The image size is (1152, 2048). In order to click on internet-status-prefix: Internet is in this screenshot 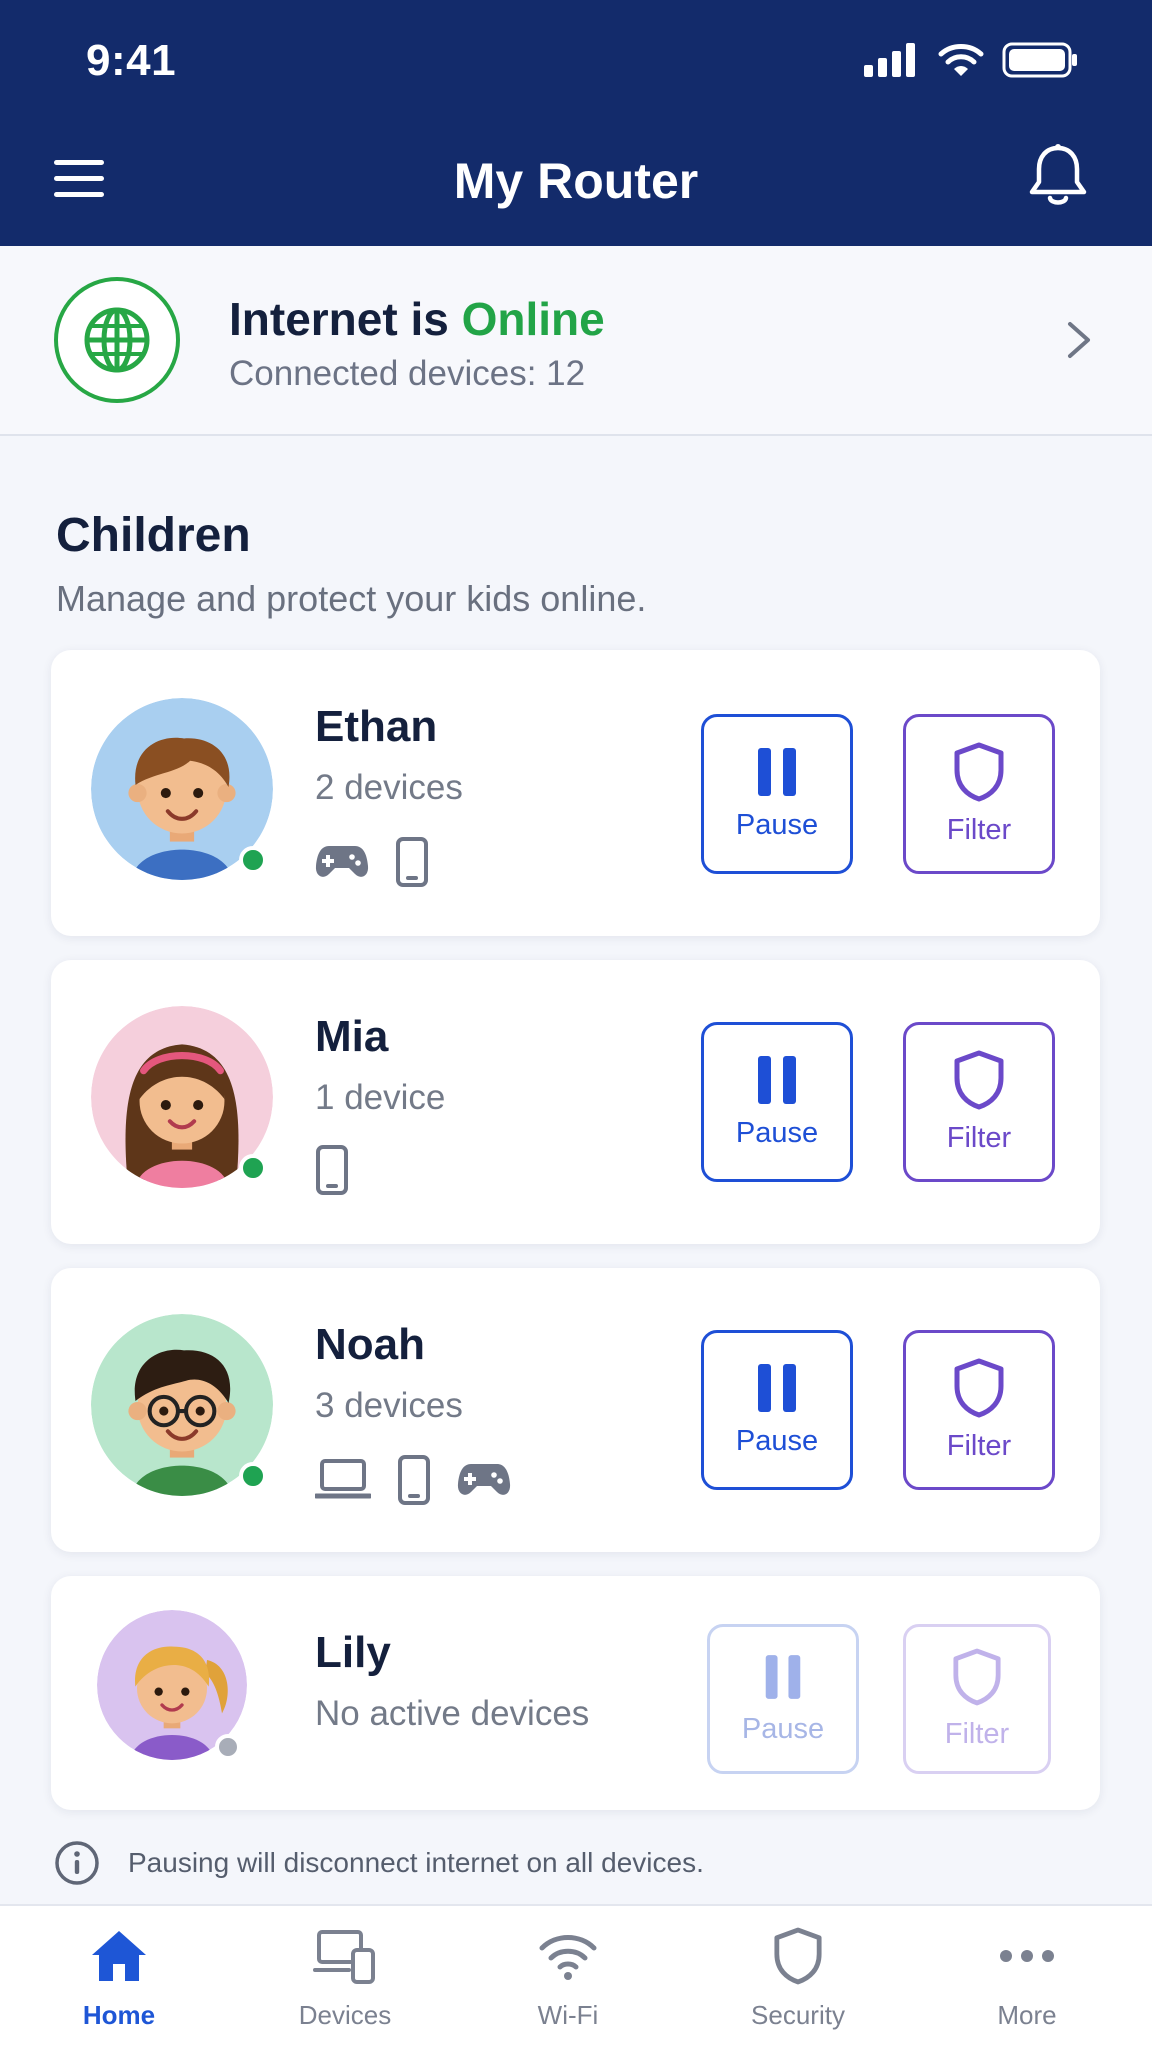, I will do `click(345, 319)`.